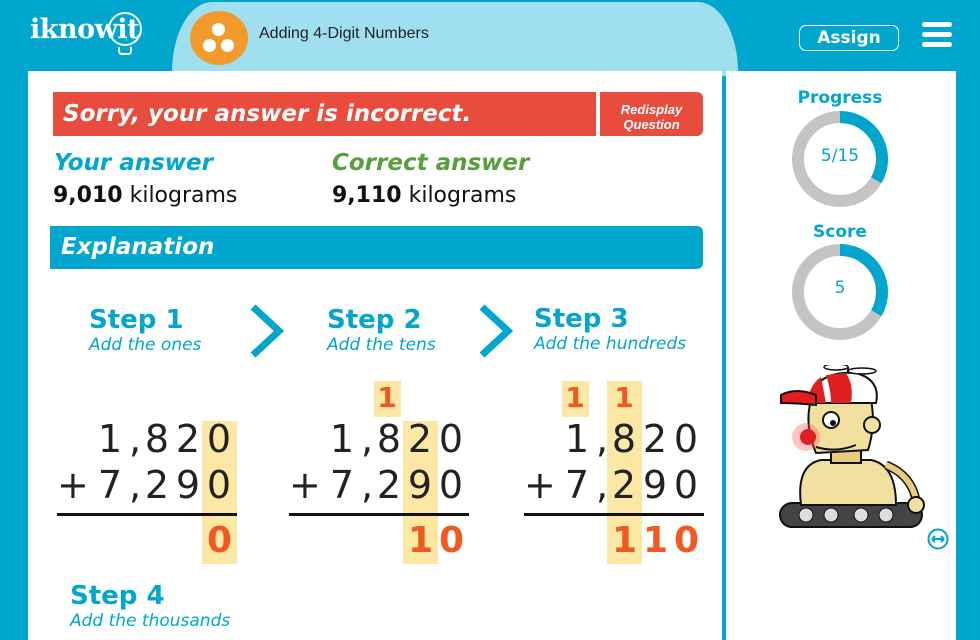 This screenshot has height=640, width=980. What do you see at coordinates (840, 288) in the screenshot?
I see `score-value: 5` at bounding box center [840, 288].